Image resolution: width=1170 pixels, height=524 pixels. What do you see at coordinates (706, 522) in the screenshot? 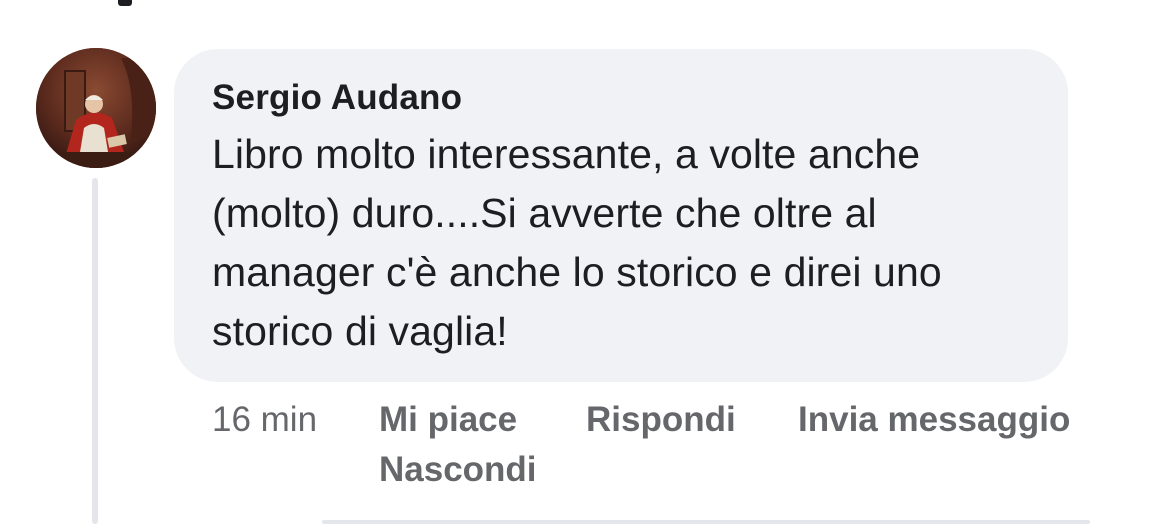
I see `next-element-edge` at bounding box center [706, 522].